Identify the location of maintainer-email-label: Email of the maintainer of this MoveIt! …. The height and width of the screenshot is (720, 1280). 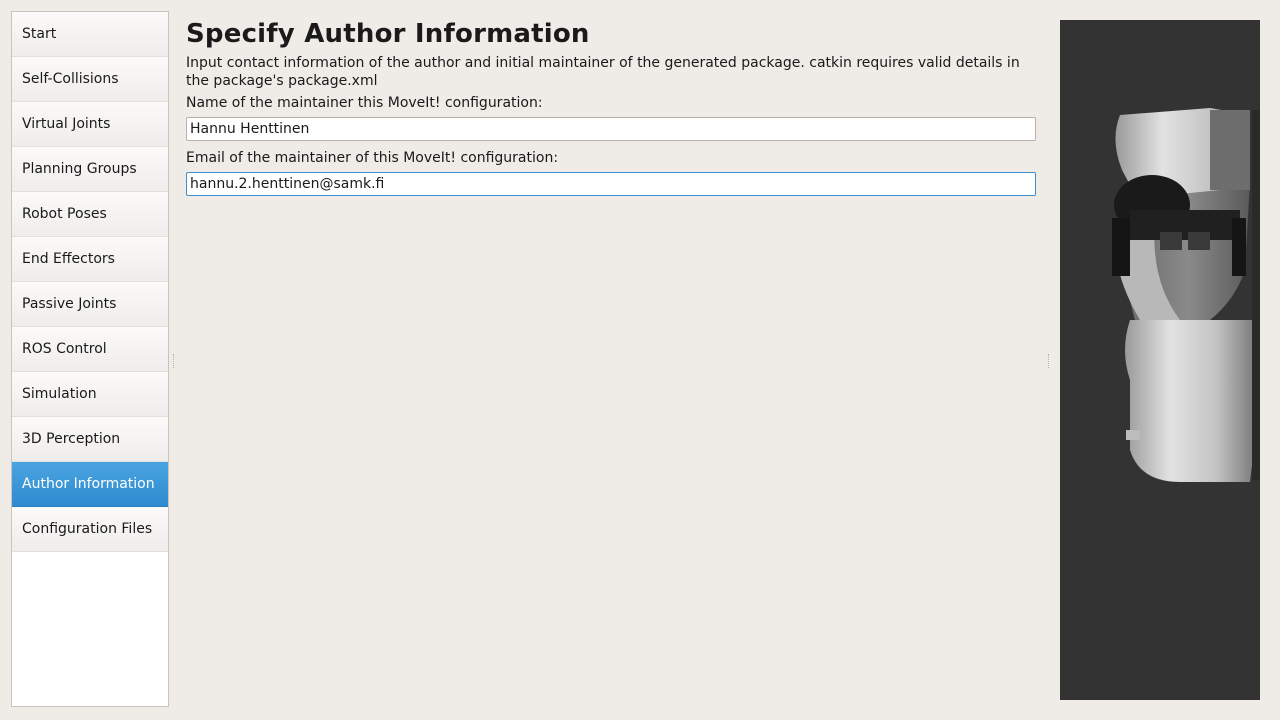
(372, 158).